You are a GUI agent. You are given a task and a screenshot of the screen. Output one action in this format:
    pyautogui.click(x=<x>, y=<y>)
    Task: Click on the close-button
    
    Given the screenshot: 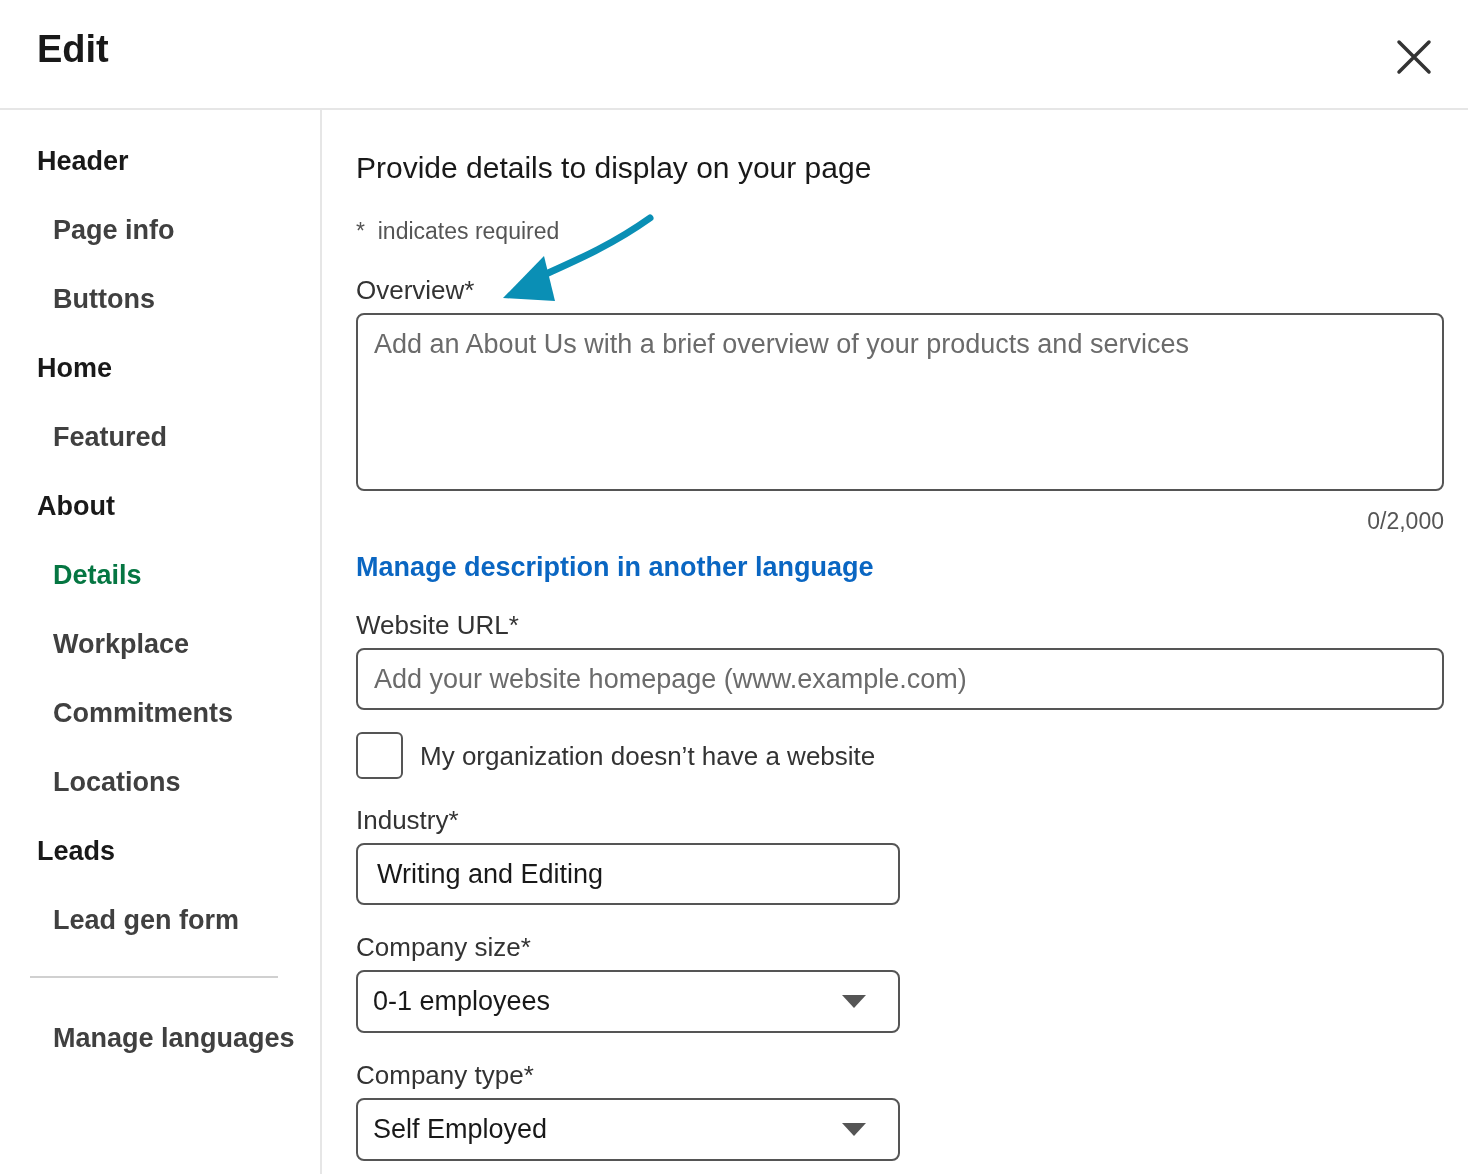 What is the action you would take?
    pyautogui.click(x=1414, y=57)
    